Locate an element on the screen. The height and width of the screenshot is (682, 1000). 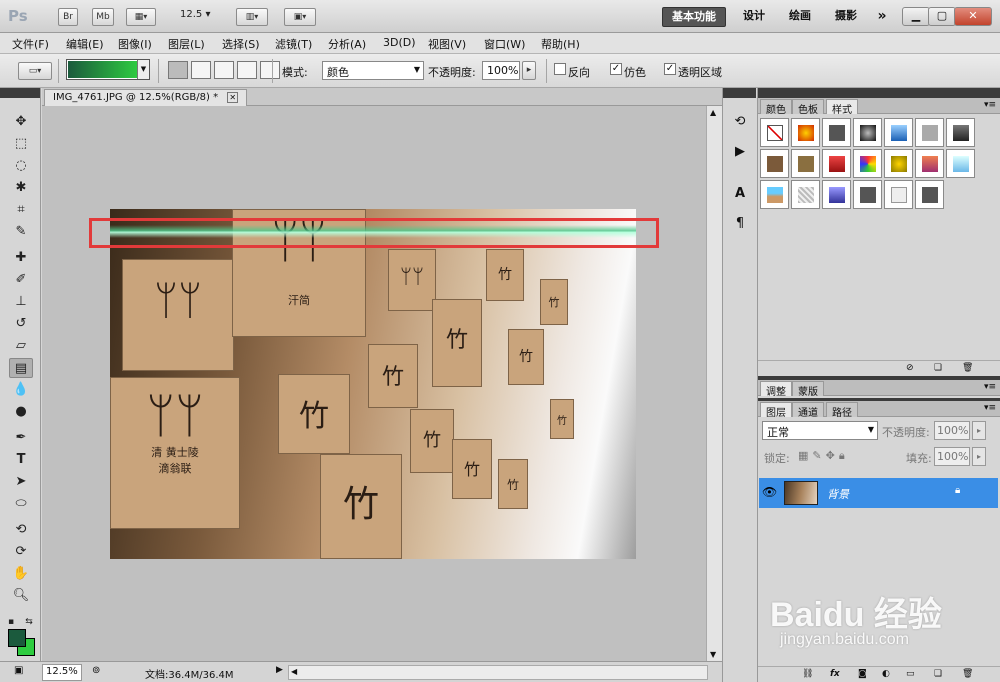
delete-style-icon: 🗑︎ is located at coordinates (967, 368).